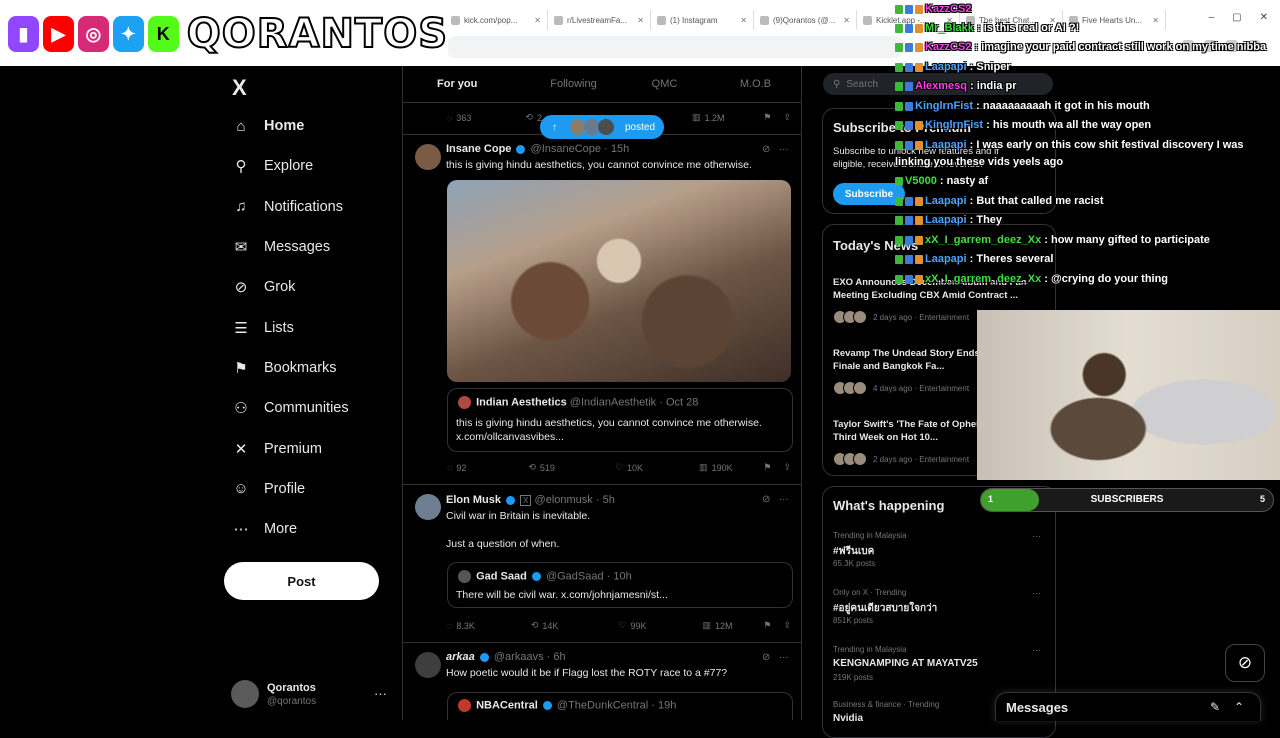 The height and width of the screenshot is (738, 1280). What do you see at coordinates (837, 84) in the screenshot?
I see `search-icon: ⚲` at bounding box center [837, 84].